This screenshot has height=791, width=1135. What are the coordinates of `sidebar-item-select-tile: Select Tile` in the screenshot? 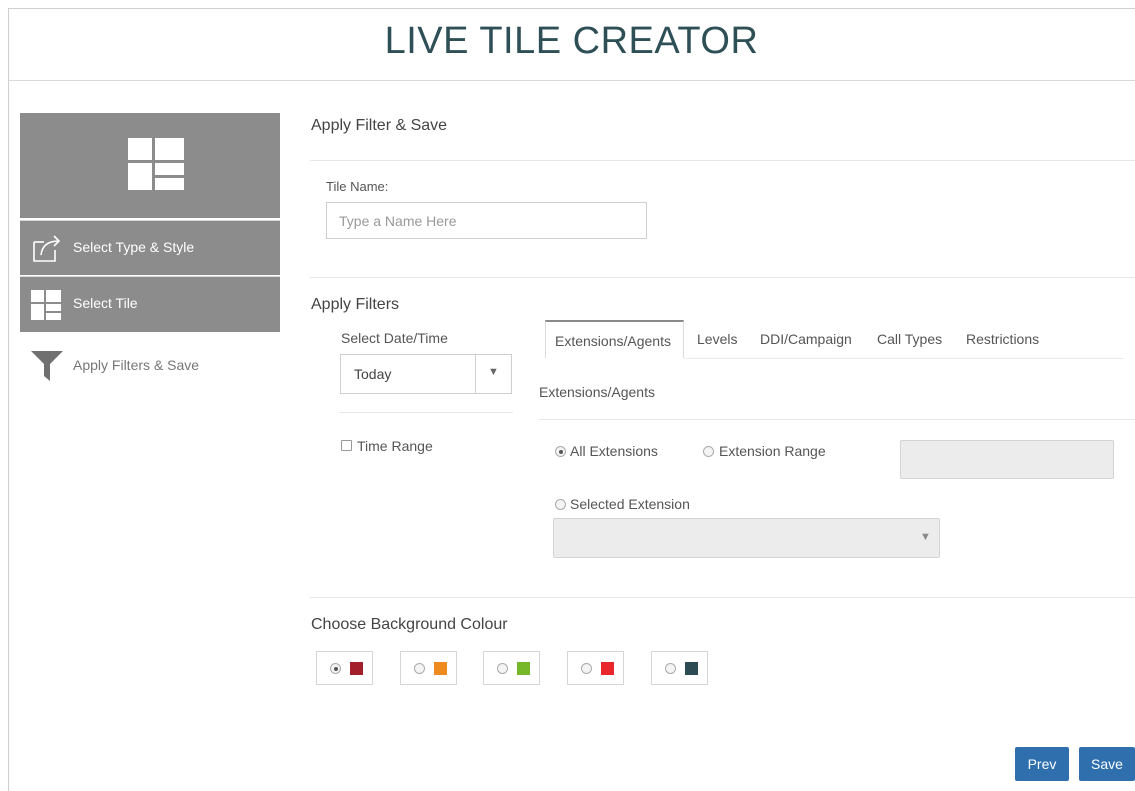 It's located at (150, 304).